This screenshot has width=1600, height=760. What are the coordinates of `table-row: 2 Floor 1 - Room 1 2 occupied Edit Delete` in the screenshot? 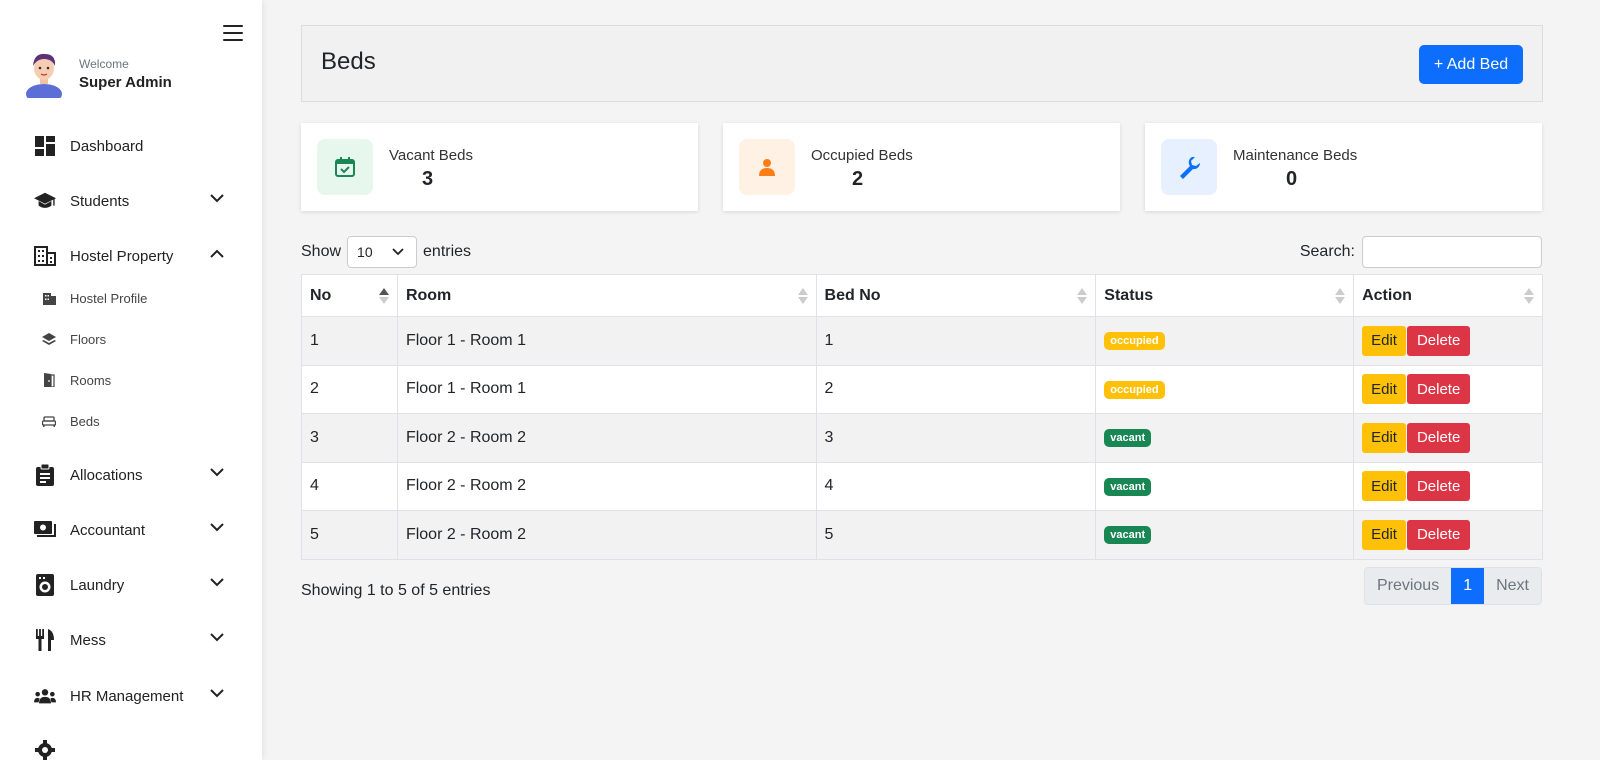 It's located at (922, 389).